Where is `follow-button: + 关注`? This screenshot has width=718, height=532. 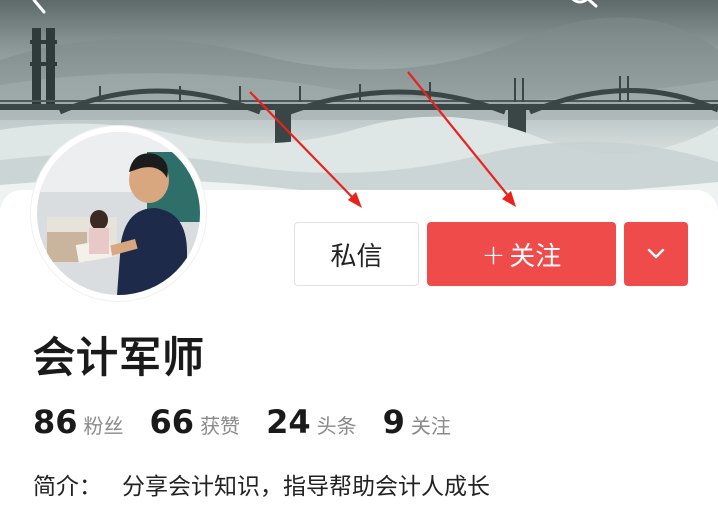
follow-button: + 关注 is located at coordinates (521, 254).